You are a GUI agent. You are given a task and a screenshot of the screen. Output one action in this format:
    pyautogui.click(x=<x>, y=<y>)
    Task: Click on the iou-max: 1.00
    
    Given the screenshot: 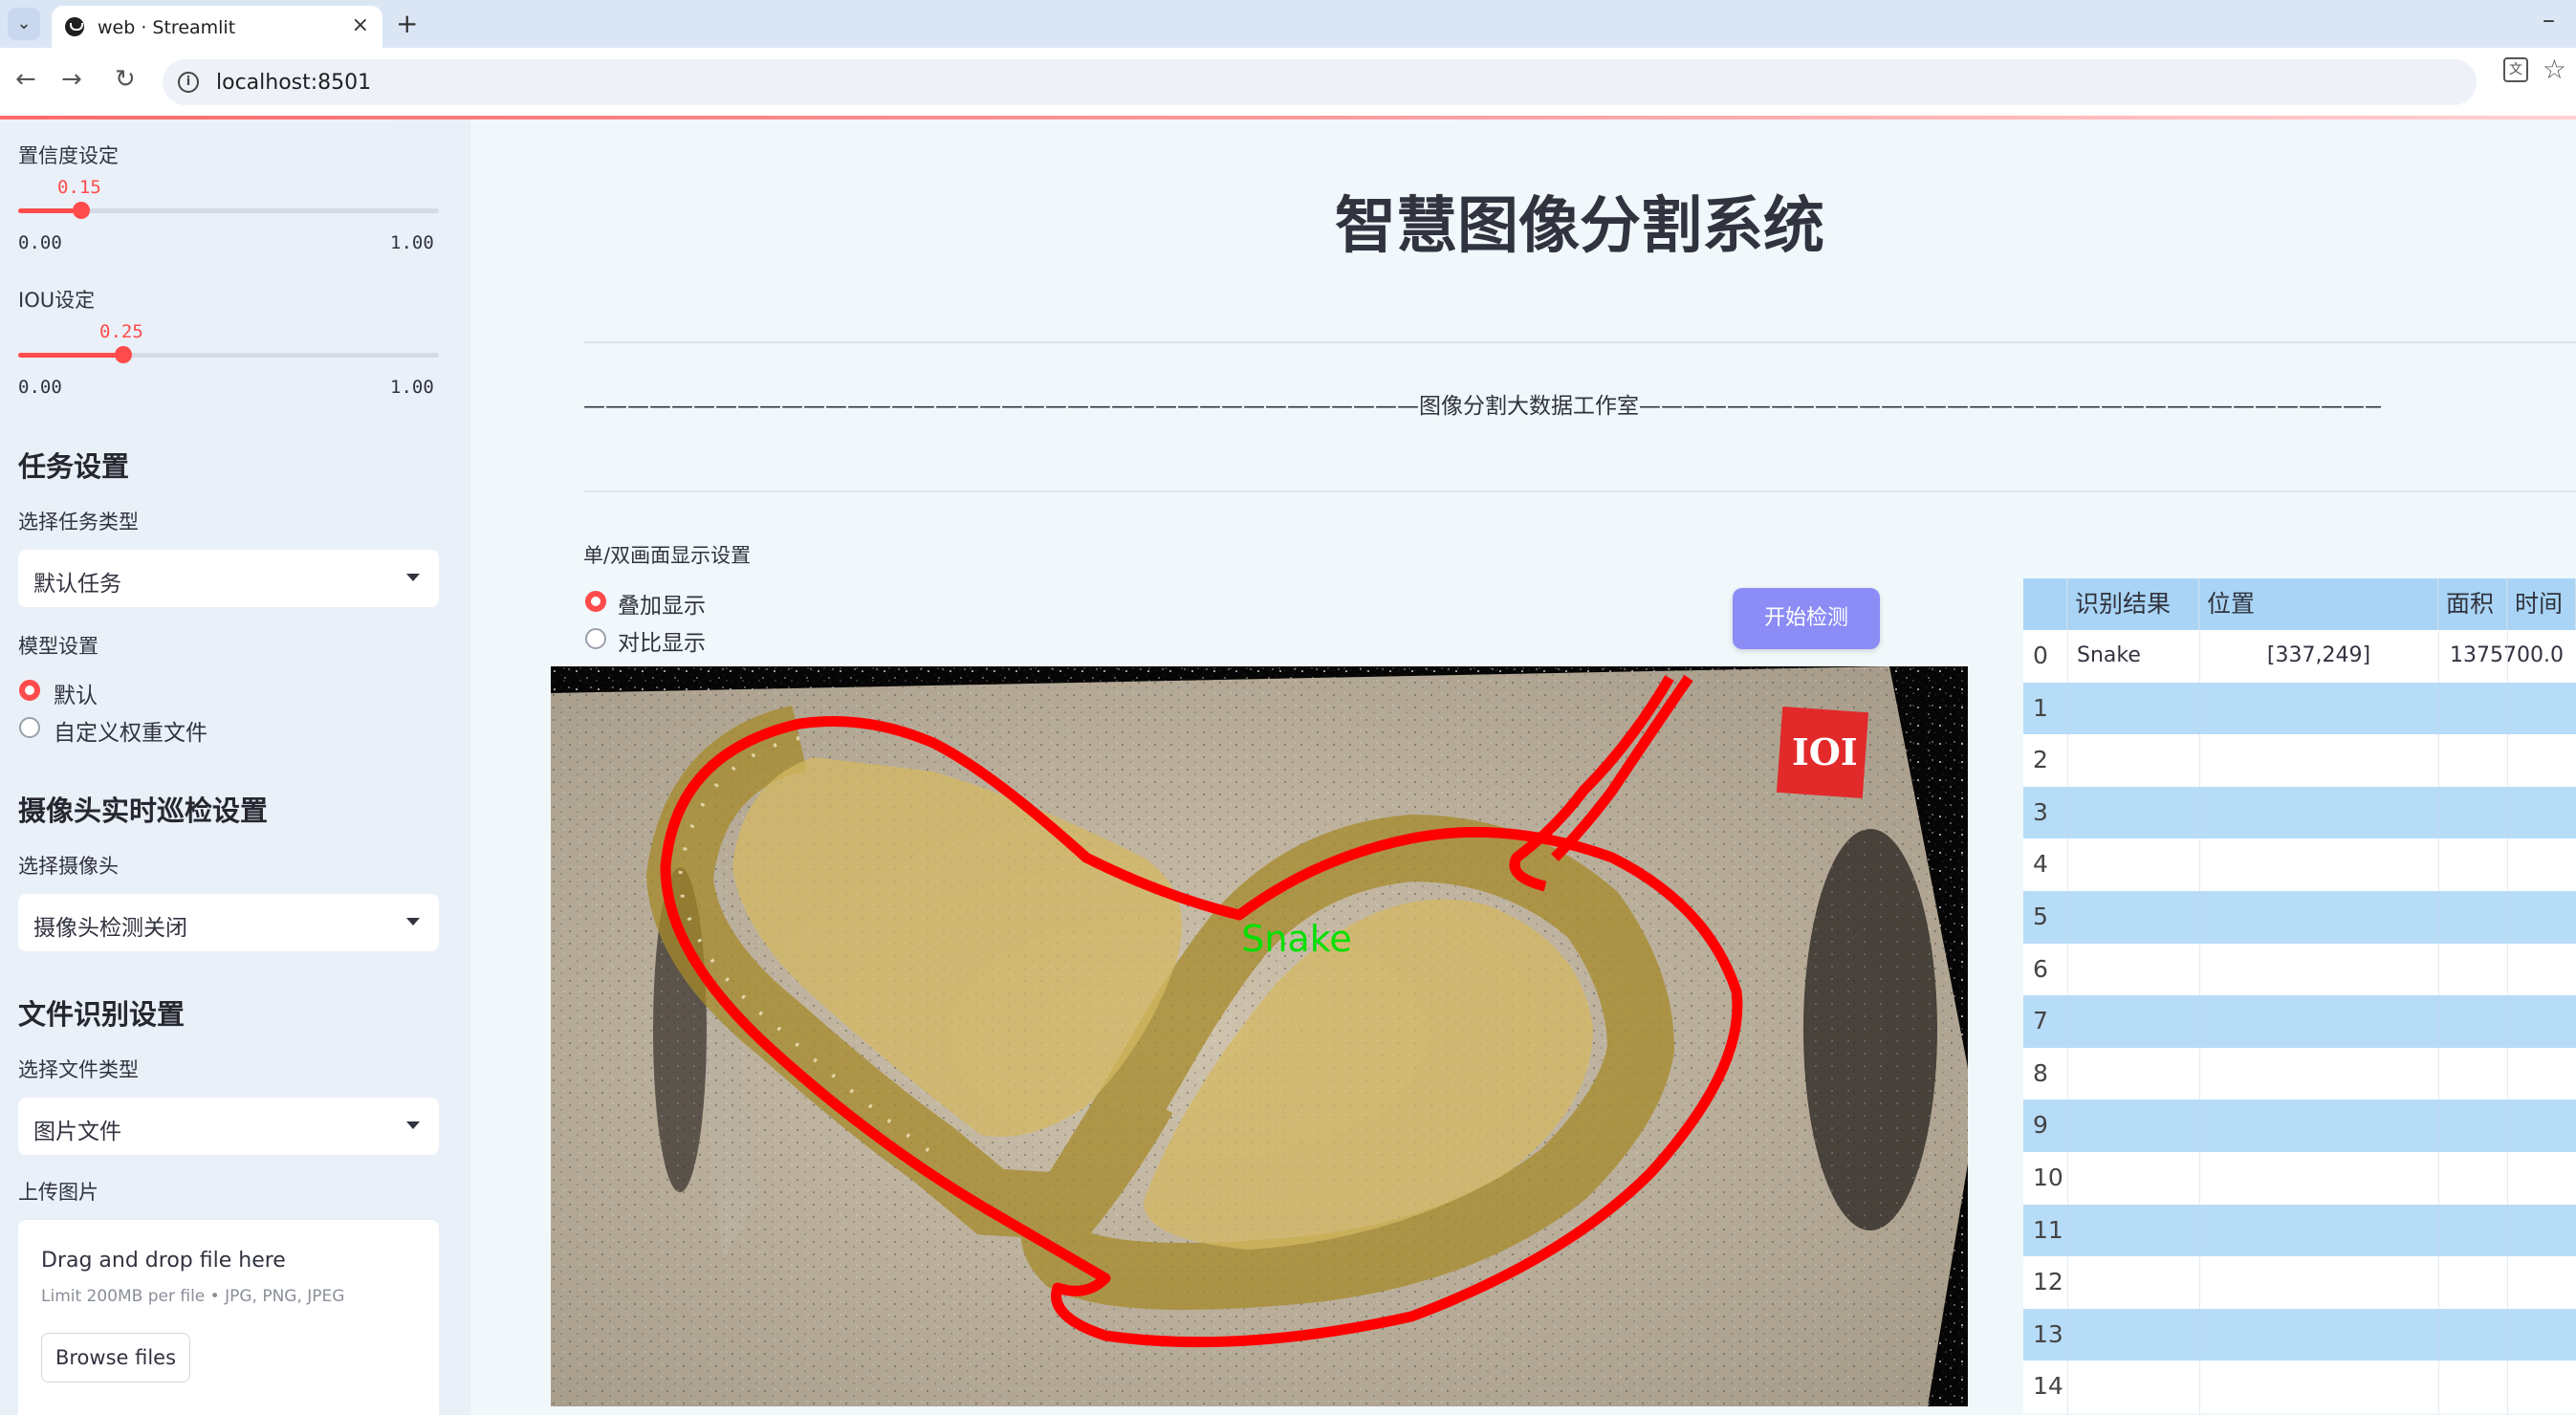 What is the action you would take?
    pyautogui.click(x=412, y=388)
    